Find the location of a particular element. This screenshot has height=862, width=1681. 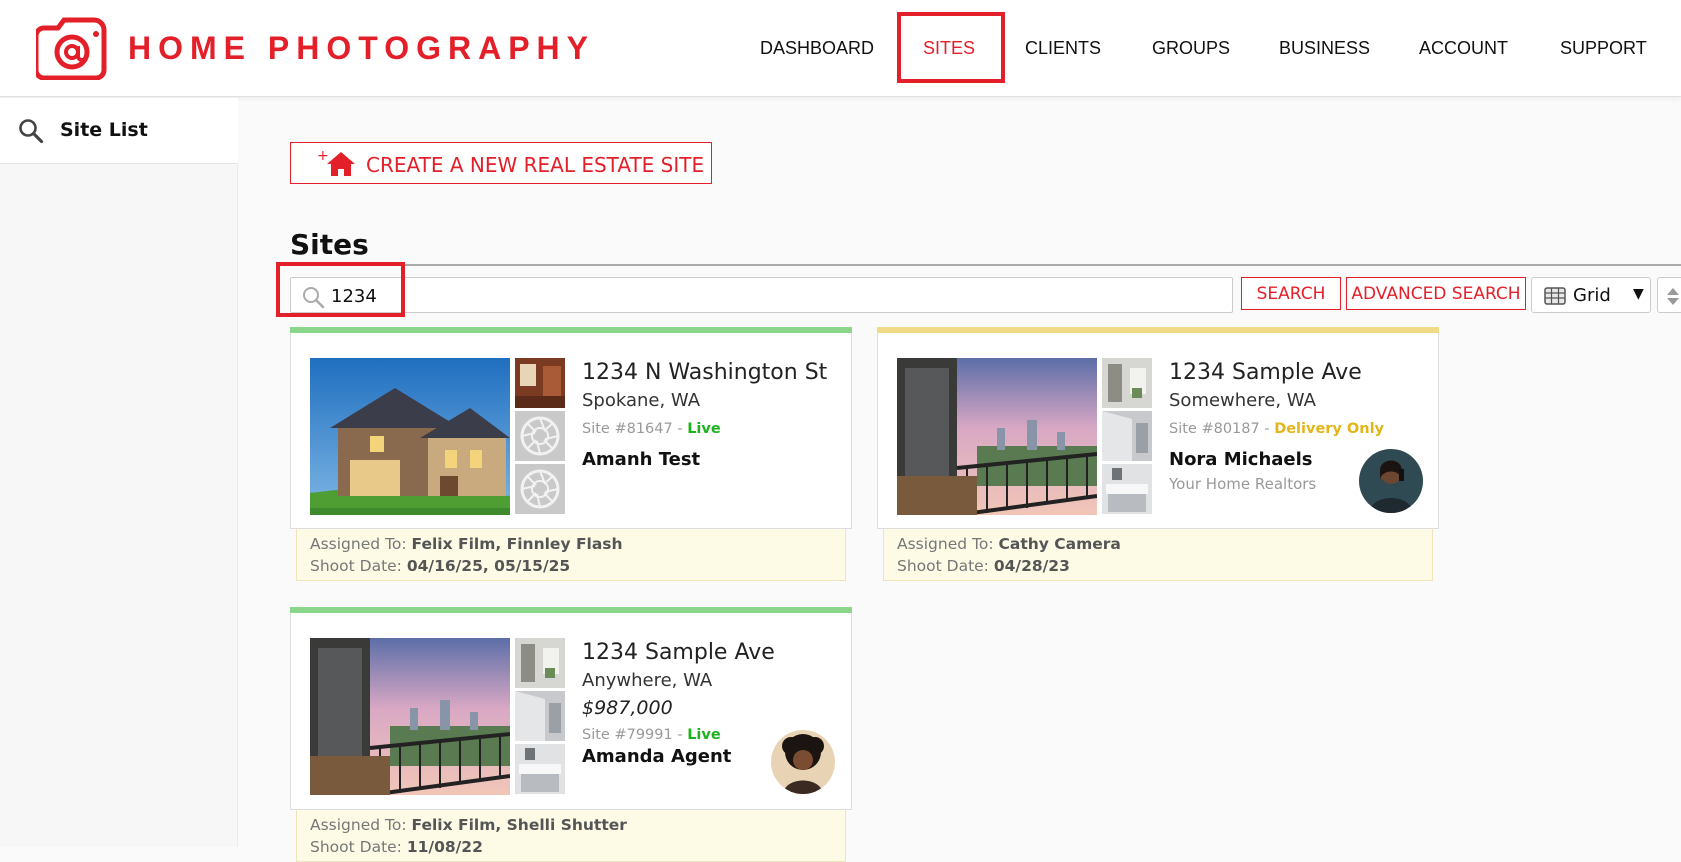

site-city: Anywhere, WA is located at coordinates (647, 680).